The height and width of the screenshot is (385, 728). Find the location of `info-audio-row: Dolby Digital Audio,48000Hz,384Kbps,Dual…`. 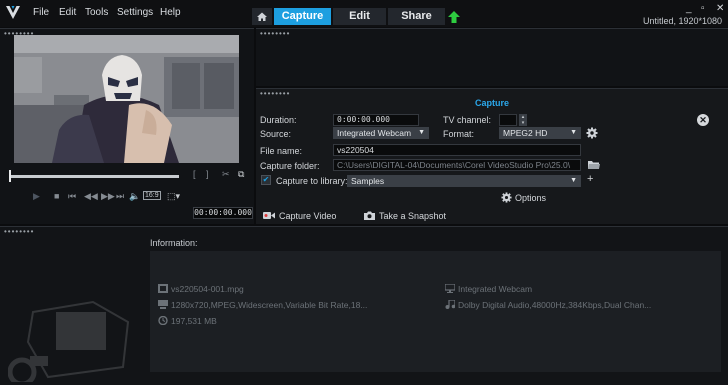

info-audio-row: Dolby Digital Audio,48000Hz,384Kbps,Dual… is located at coordinates (548, 305).